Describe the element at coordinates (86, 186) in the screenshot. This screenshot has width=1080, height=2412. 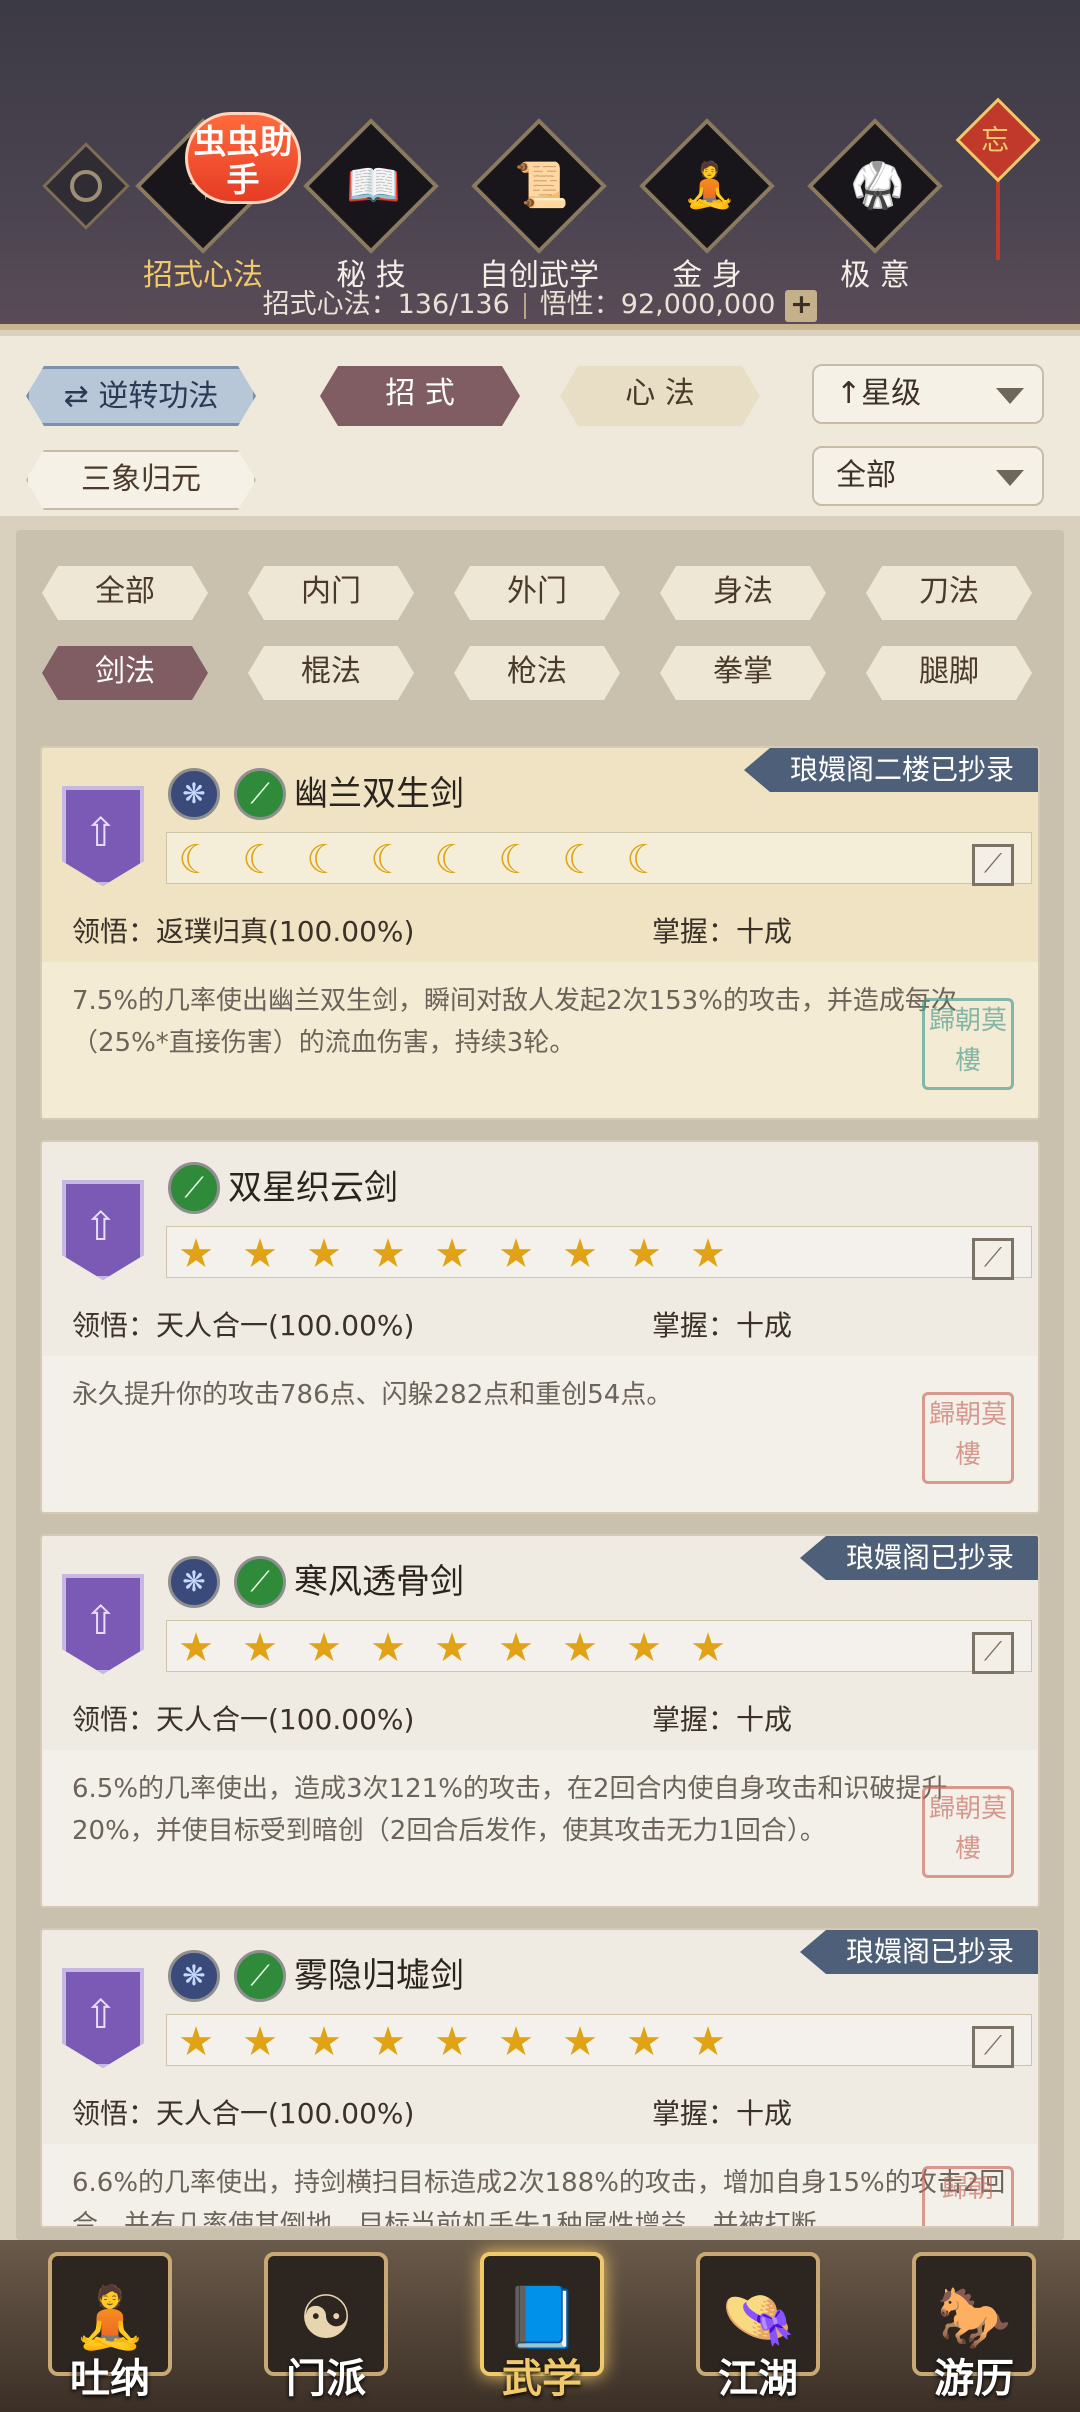
I see `eye-icon` at that location.